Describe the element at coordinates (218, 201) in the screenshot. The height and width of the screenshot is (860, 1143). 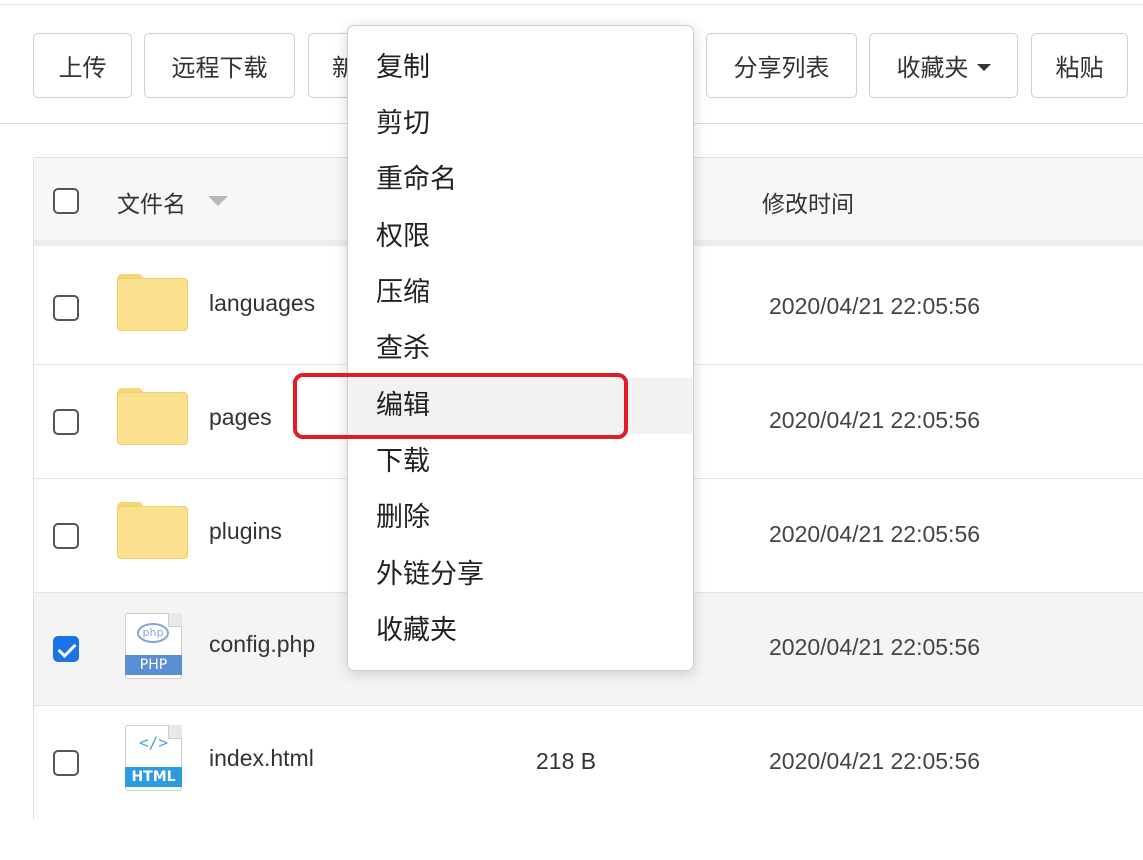
I see `sort-down-icon` at that location.